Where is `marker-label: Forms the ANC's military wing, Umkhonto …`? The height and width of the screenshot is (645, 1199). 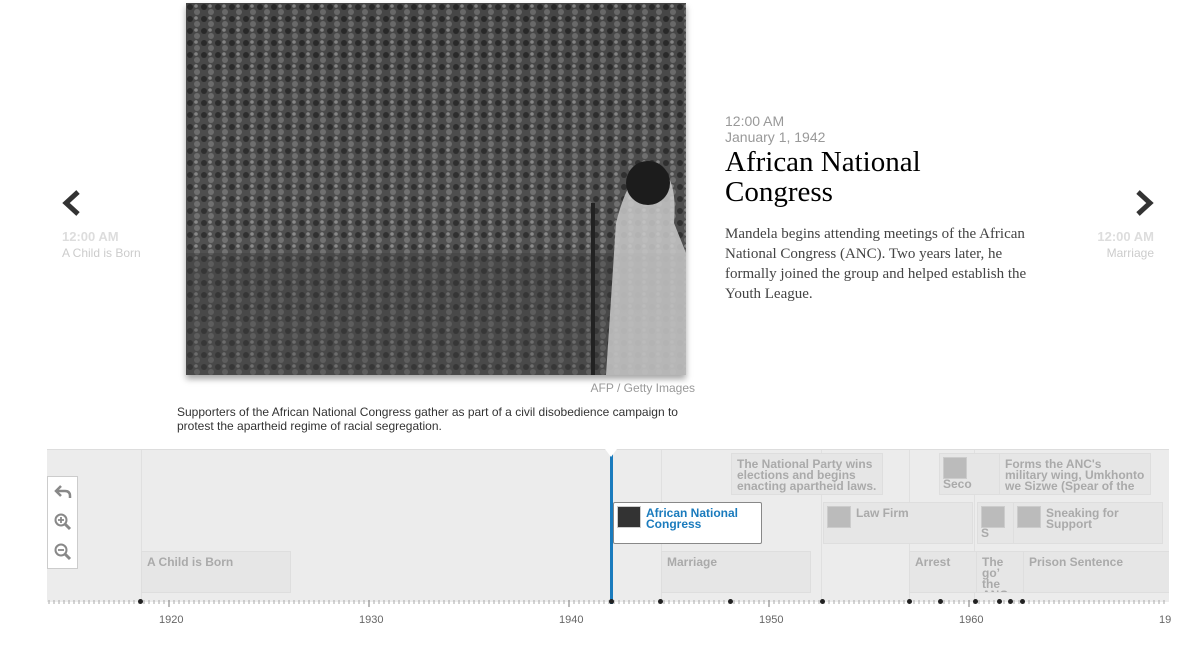 marker-label: Forms the ANC's military wing, Umkhonto … is located at coordinates (1075, 475).